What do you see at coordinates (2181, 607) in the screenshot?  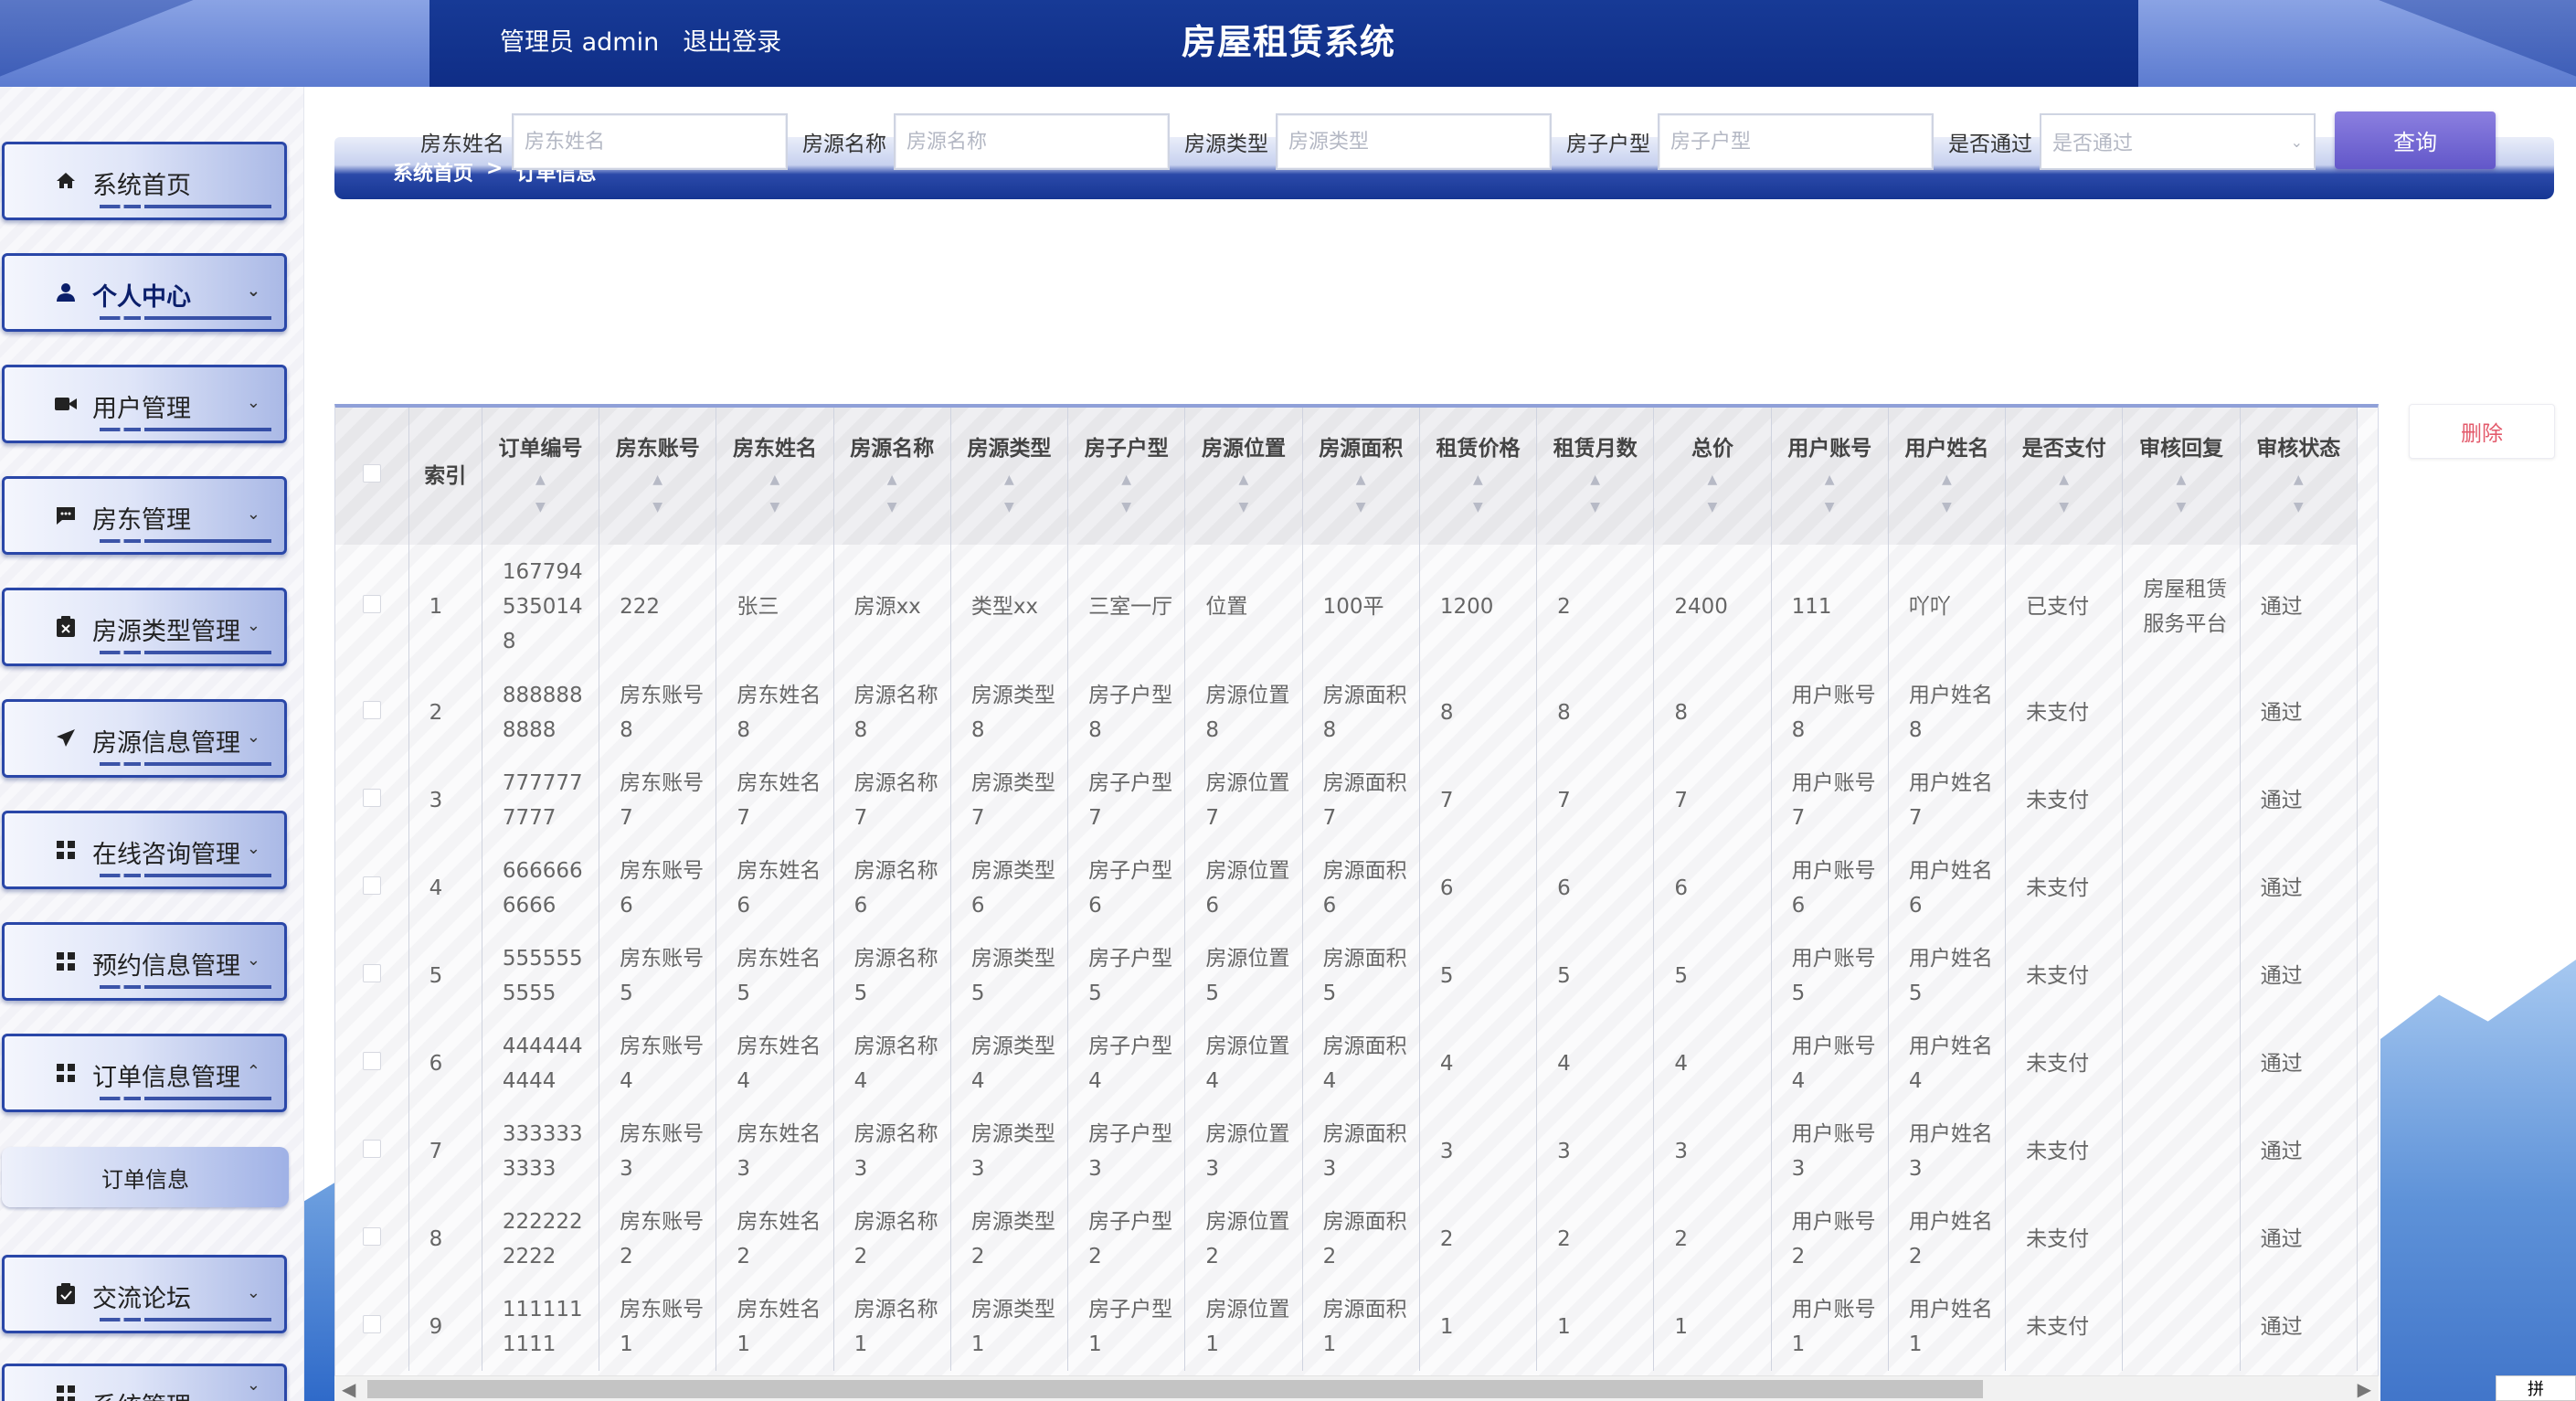 I see `table-cell: 房屋租赁服务平台` at bounding box center [2181, 607].